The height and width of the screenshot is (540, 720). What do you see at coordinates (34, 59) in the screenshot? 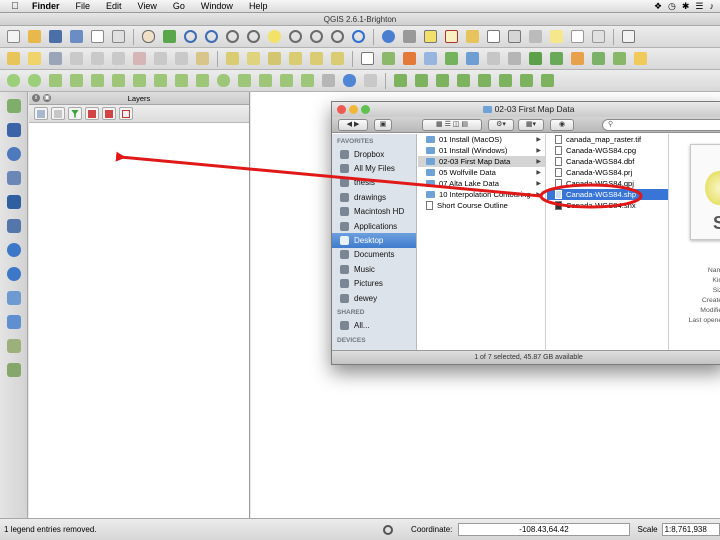
I see `toggle-editing-icon` at bounding box center [34, 59].